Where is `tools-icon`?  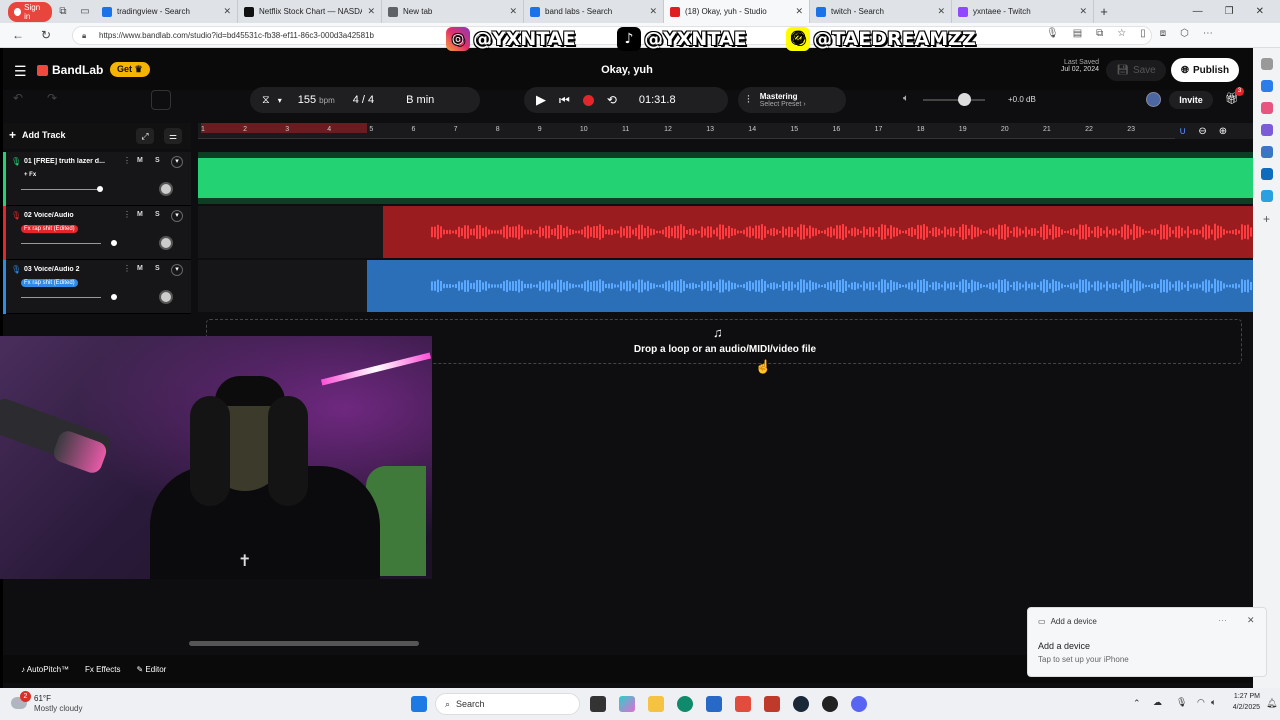
tools-icon is located at coordinates (1266, 108).